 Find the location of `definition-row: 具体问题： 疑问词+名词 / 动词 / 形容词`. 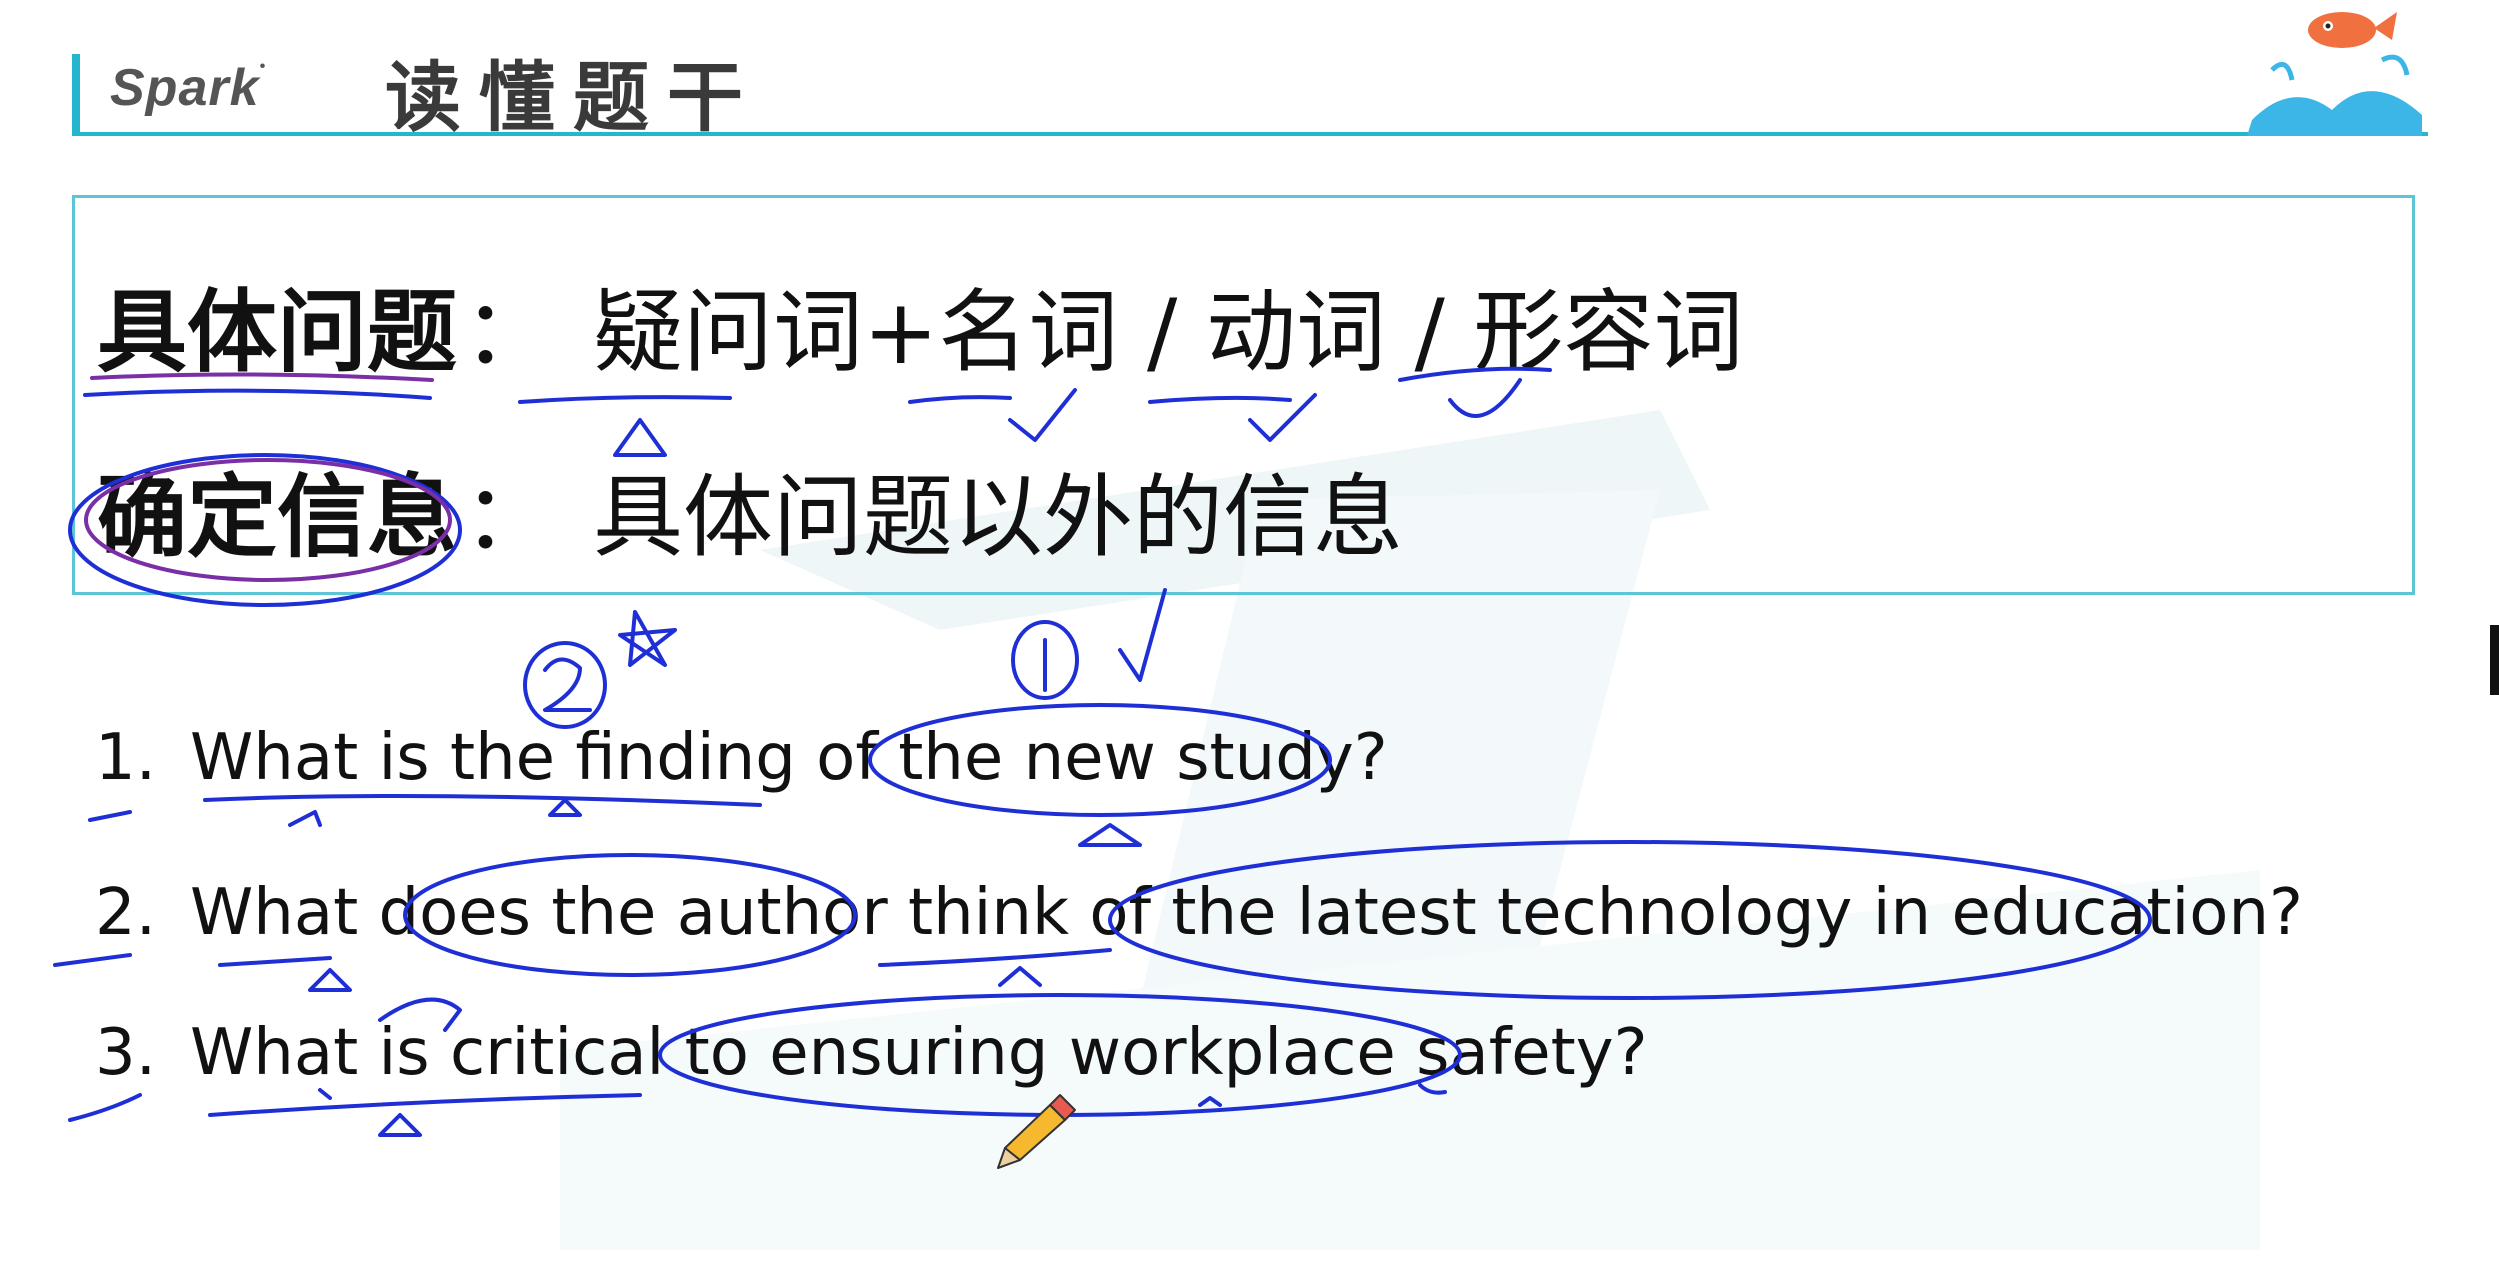

definition-row: 具体问题： 疑问词+名词 / 动词 / 形容词 is located at coordinates (920, 333).